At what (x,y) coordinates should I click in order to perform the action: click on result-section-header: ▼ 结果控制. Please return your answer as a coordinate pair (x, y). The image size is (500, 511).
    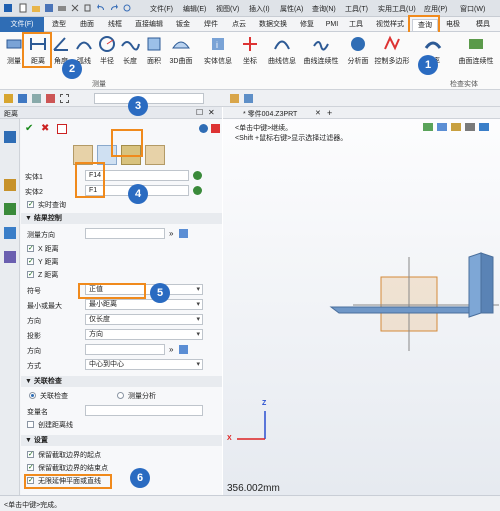
    Looking at the image, I should click on (121, 218).